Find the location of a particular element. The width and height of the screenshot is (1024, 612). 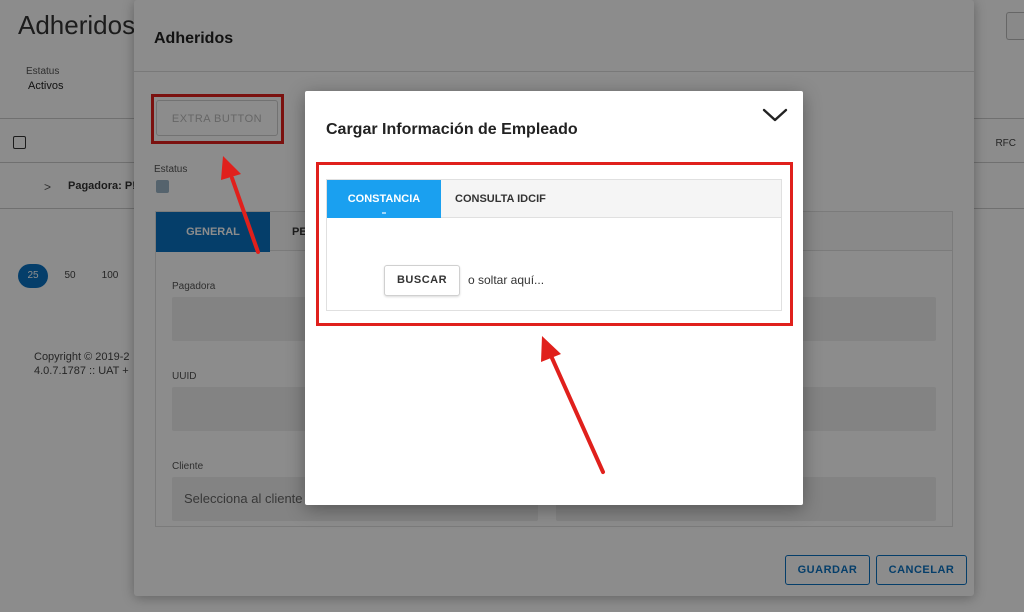

modal-title: Cargar Información de Empleado is located at coordinates (452, 129).